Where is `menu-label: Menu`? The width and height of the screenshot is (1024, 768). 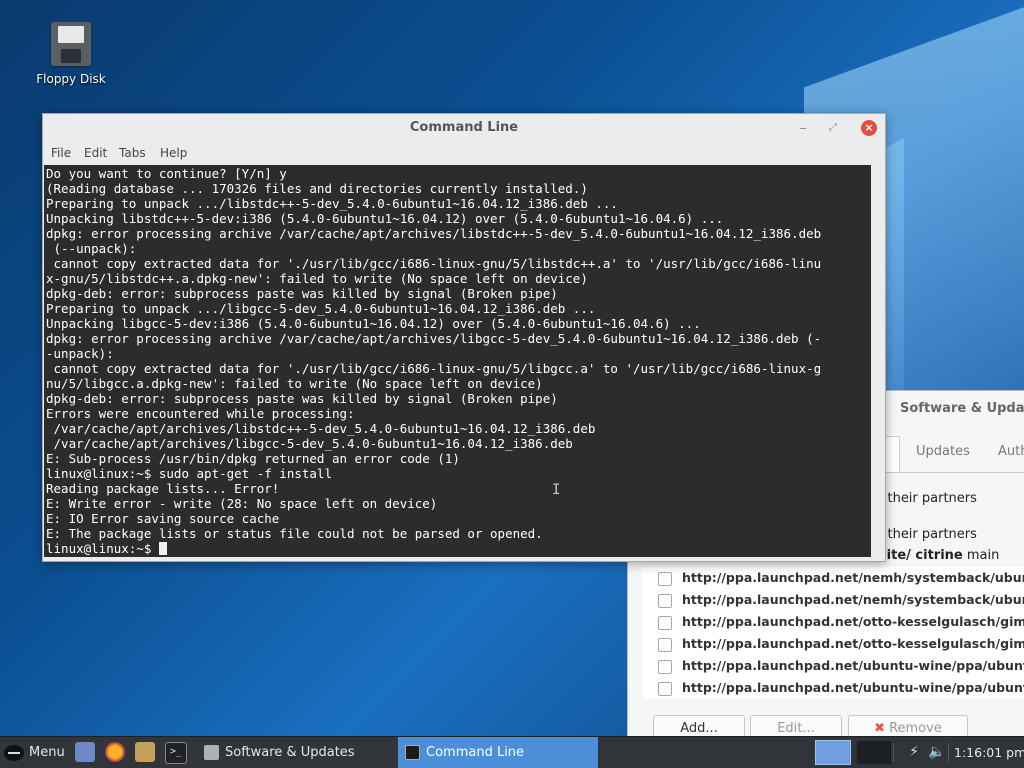 menu-label: Menu is located at coordinates (47, 752).